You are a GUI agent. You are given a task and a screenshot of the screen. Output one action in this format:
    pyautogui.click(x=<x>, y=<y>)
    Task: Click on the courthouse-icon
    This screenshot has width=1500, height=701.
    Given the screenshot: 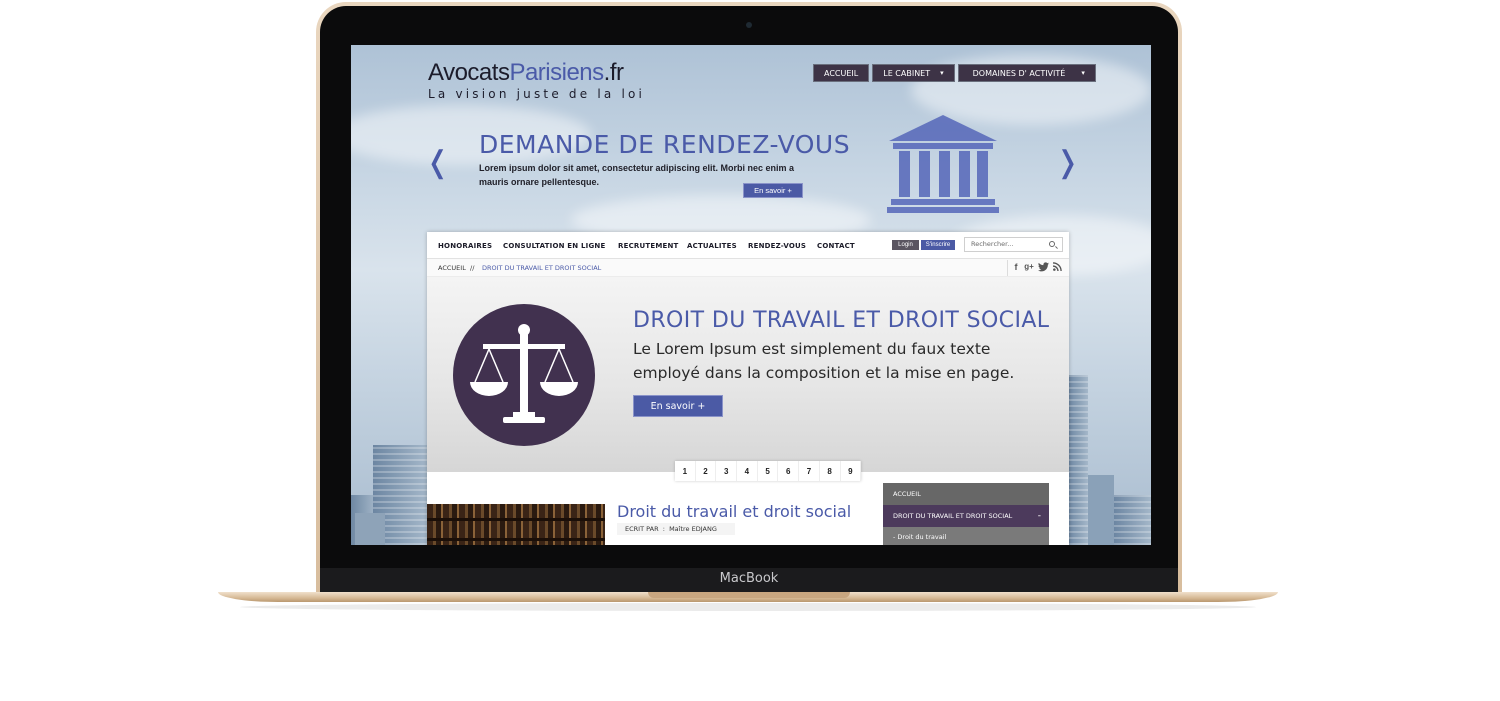 What is the action you would take?
    pyautogui.click(x=943, y=164)
    